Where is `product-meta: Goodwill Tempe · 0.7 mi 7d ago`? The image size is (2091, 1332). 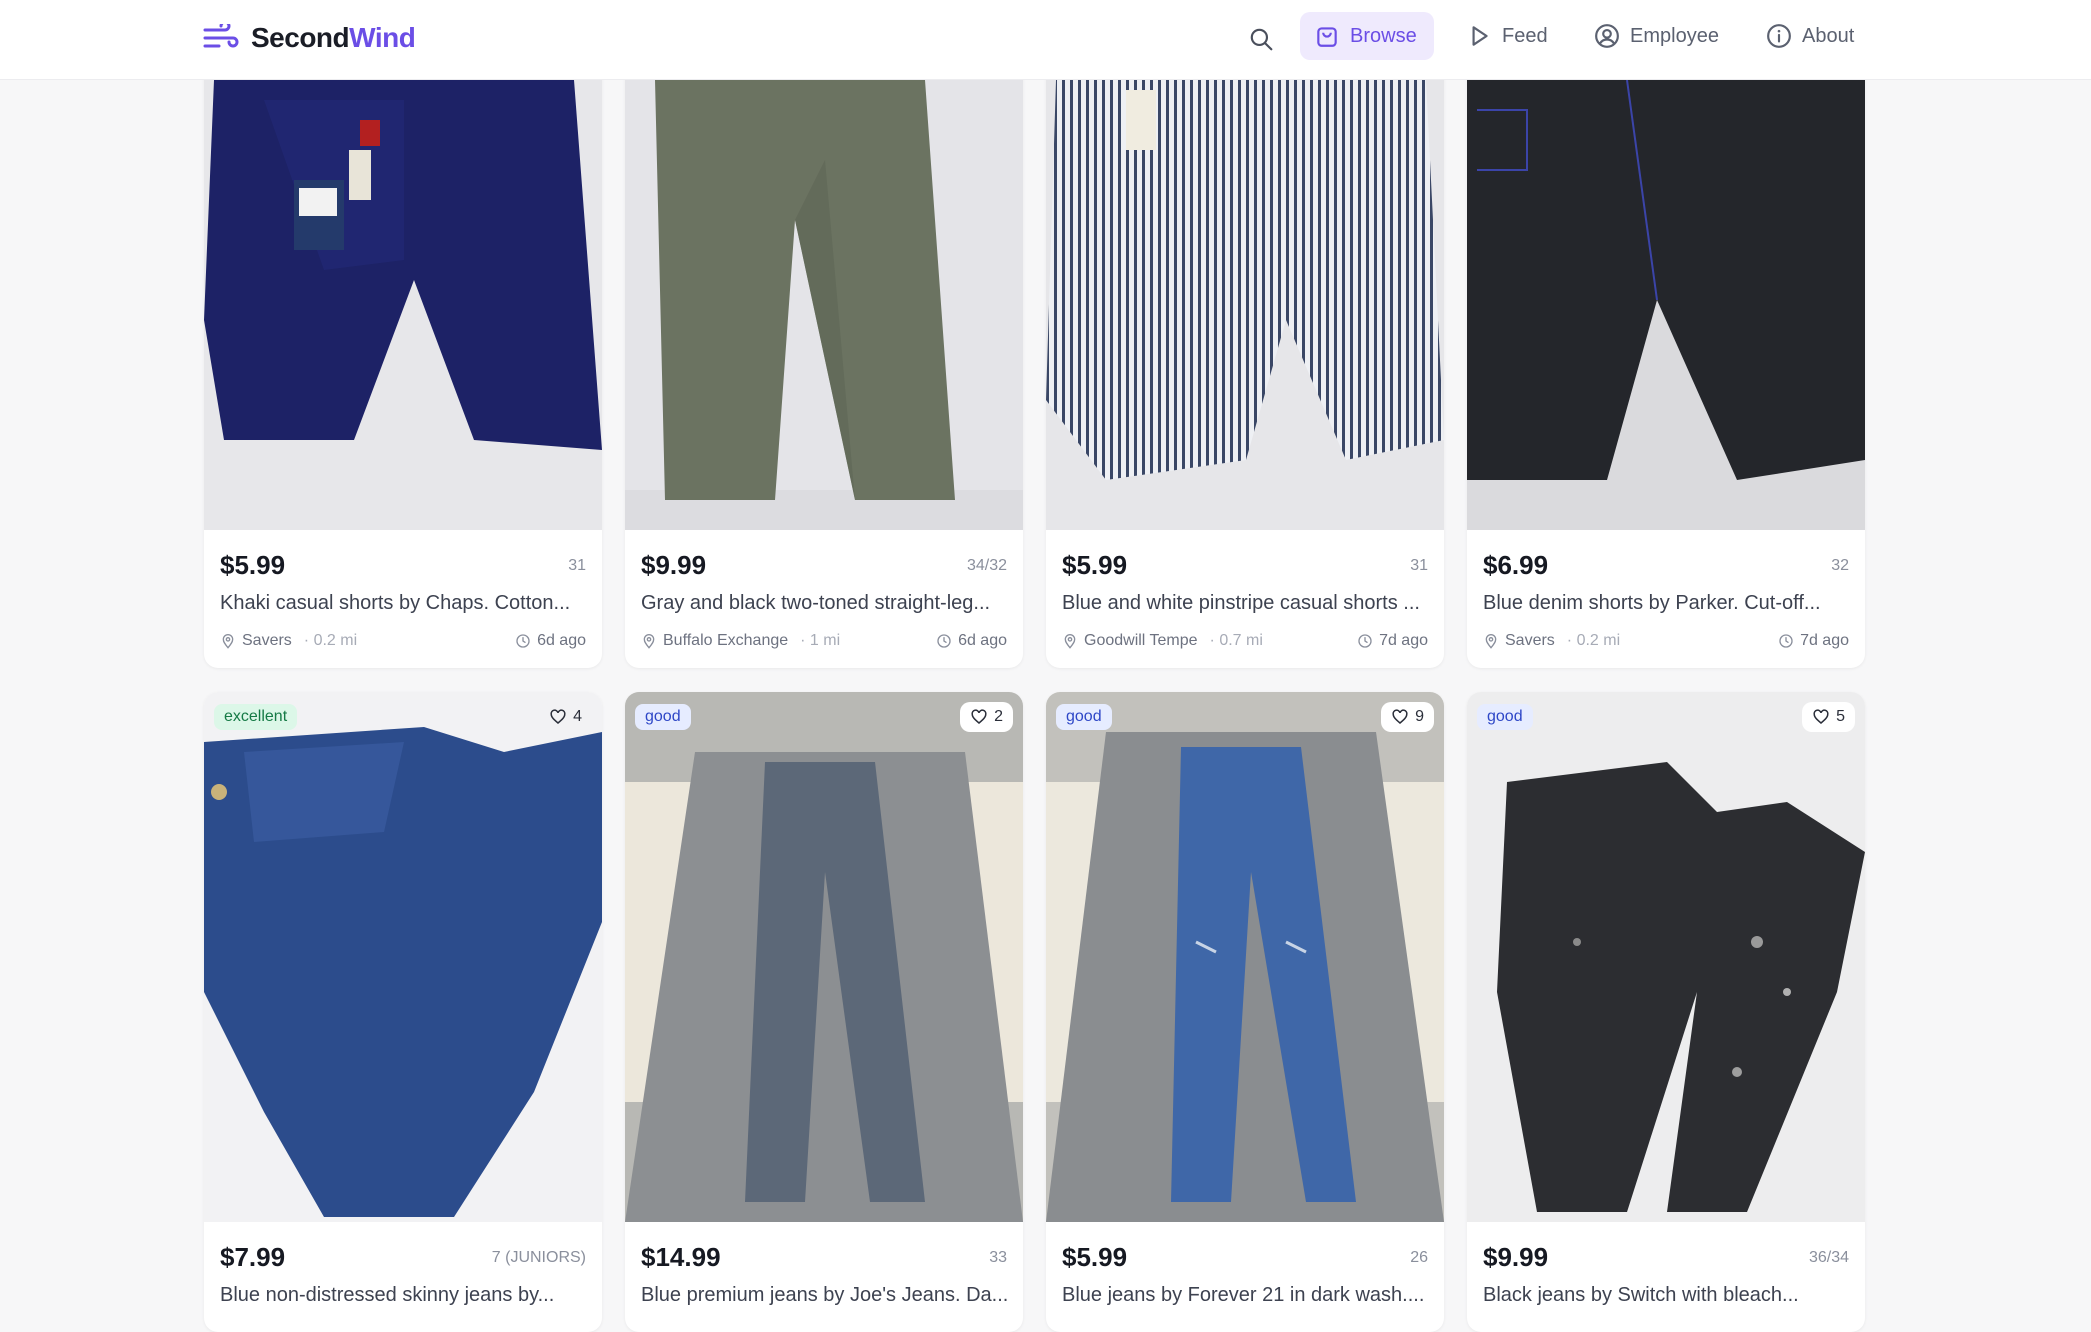
product-meta: Goodwill Tempe · 0.7 mi 7d ago is located at coordinates (1245, 641).